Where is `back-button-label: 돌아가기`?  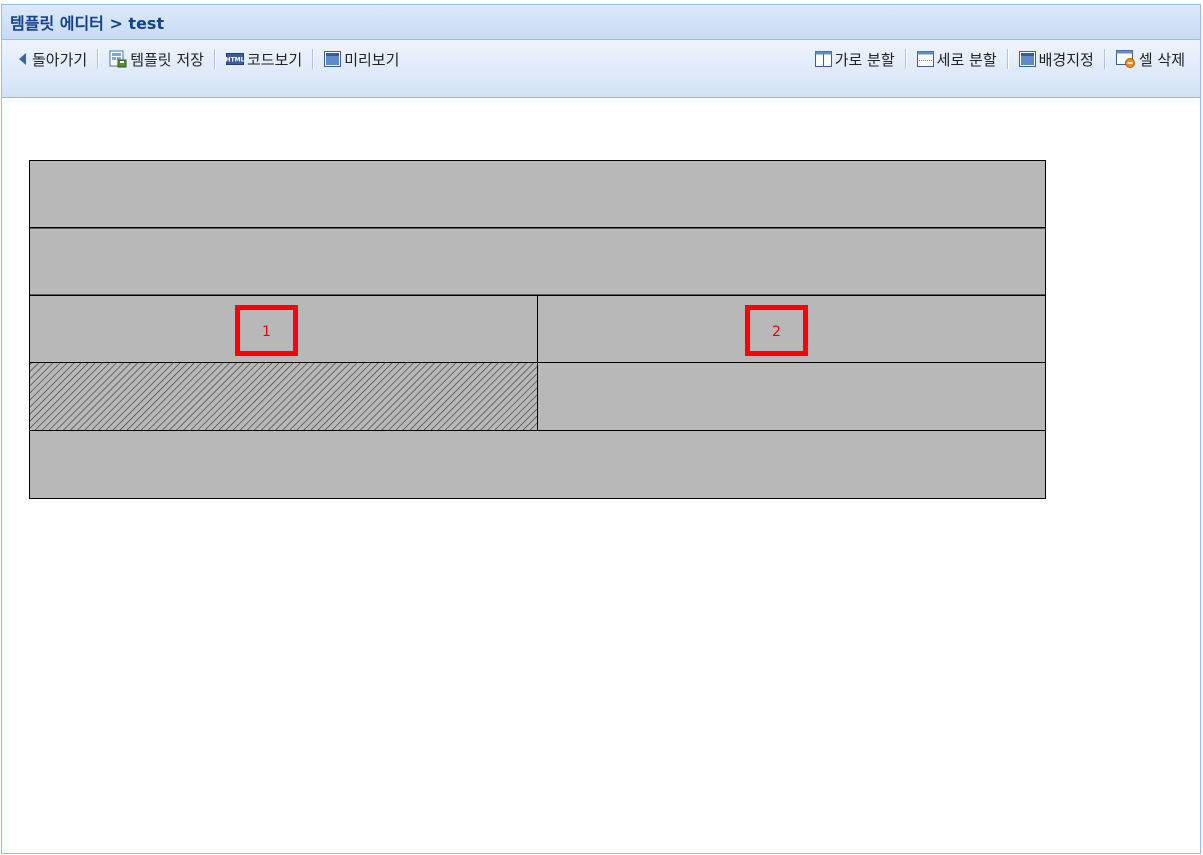
back-button-label: 돌아가기 is located at coordinates (60, 59).